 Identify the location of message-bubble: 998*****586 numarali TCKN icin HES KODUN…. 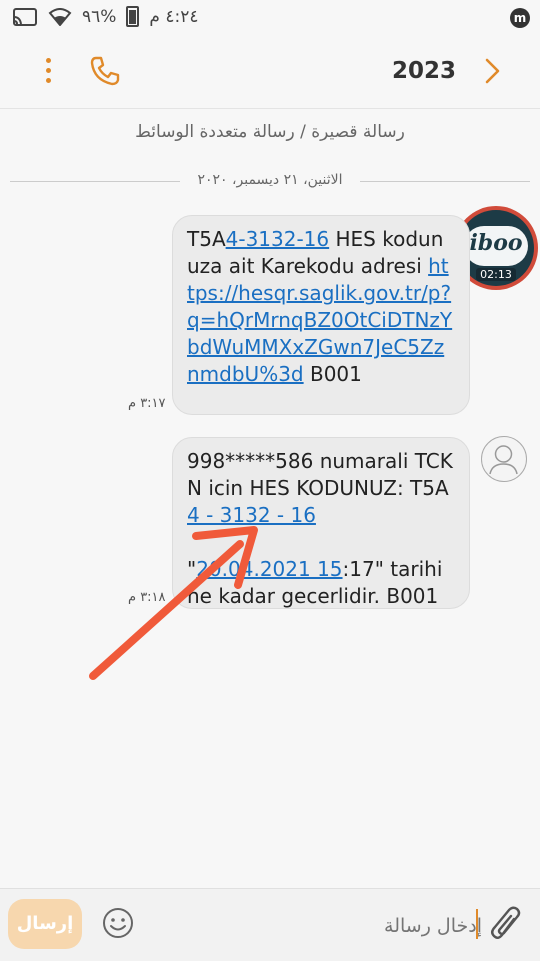
(321, 523).